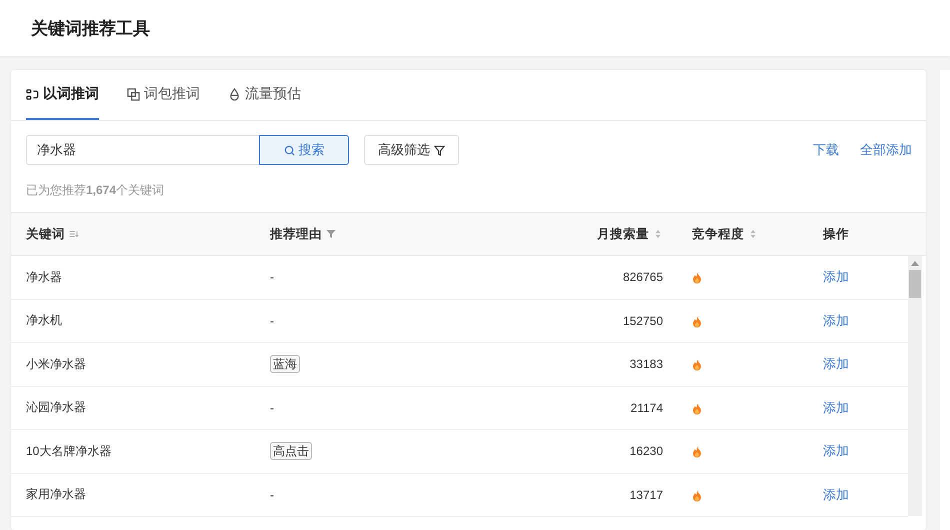 Image resolution: width=950 pixels, height=530 pixels. I want to click on column-title: 推荐理由, so click(296, 234).